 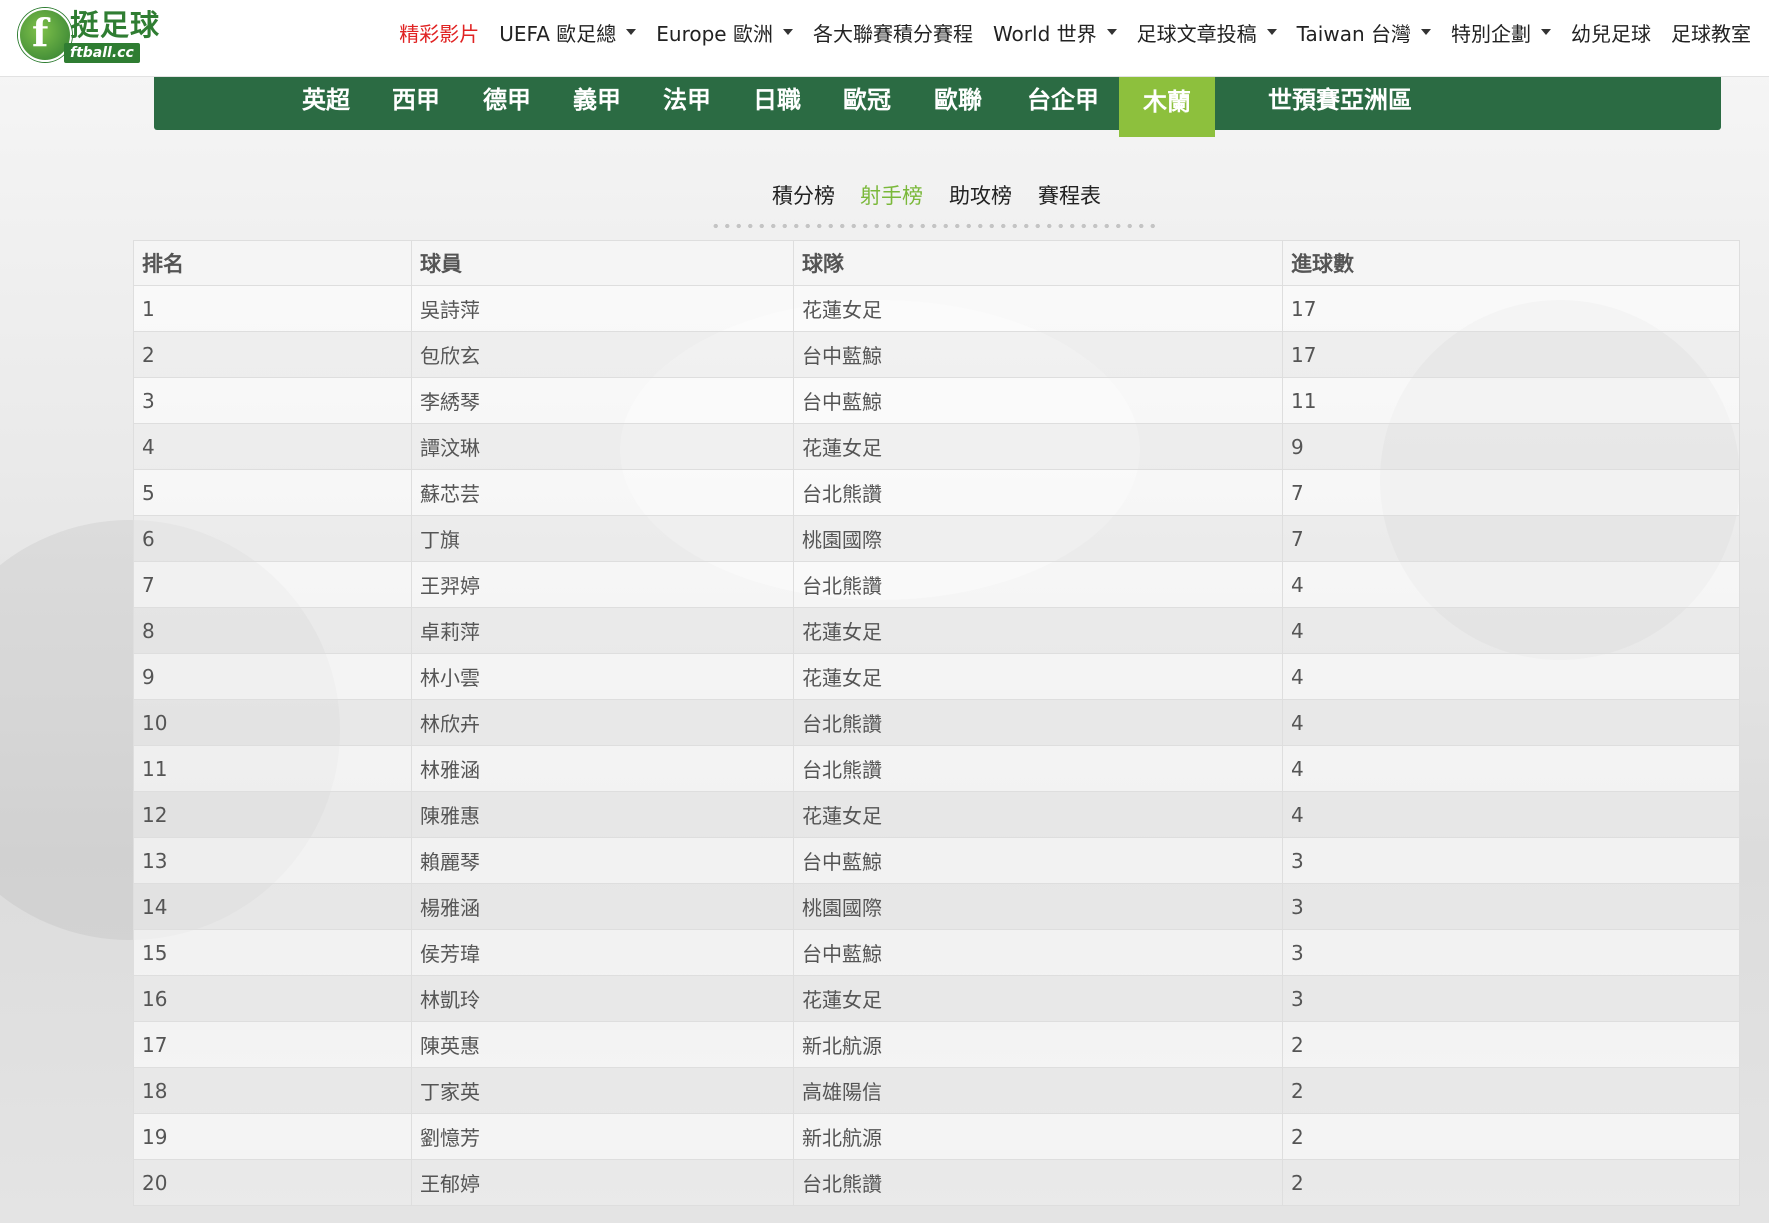 I want to click on nav-item: World 世界, so click(x=1055, y=32).